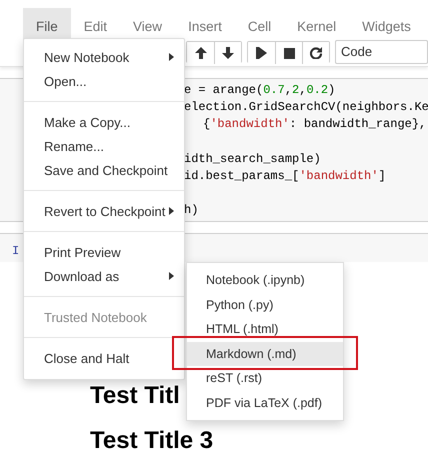 The image size is (428, 460). Describe the element at coordinates (265, 329) in the screenshot. I see `menu-item: HTML (.html)` at that location.